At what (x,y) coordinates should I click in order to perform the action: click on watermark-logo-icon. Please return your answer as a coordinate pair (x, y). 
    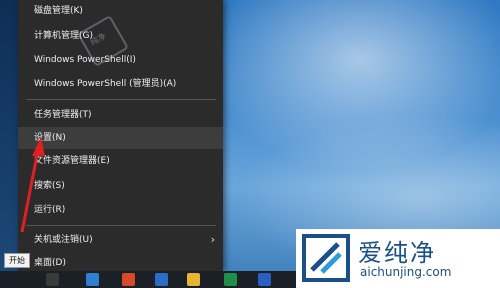
    Looking at the image, I should click on (326, 258).